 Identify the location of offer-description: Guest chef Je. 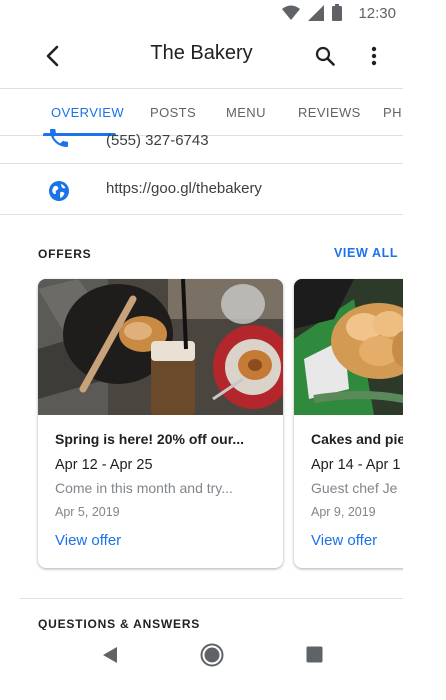
(354, 488).